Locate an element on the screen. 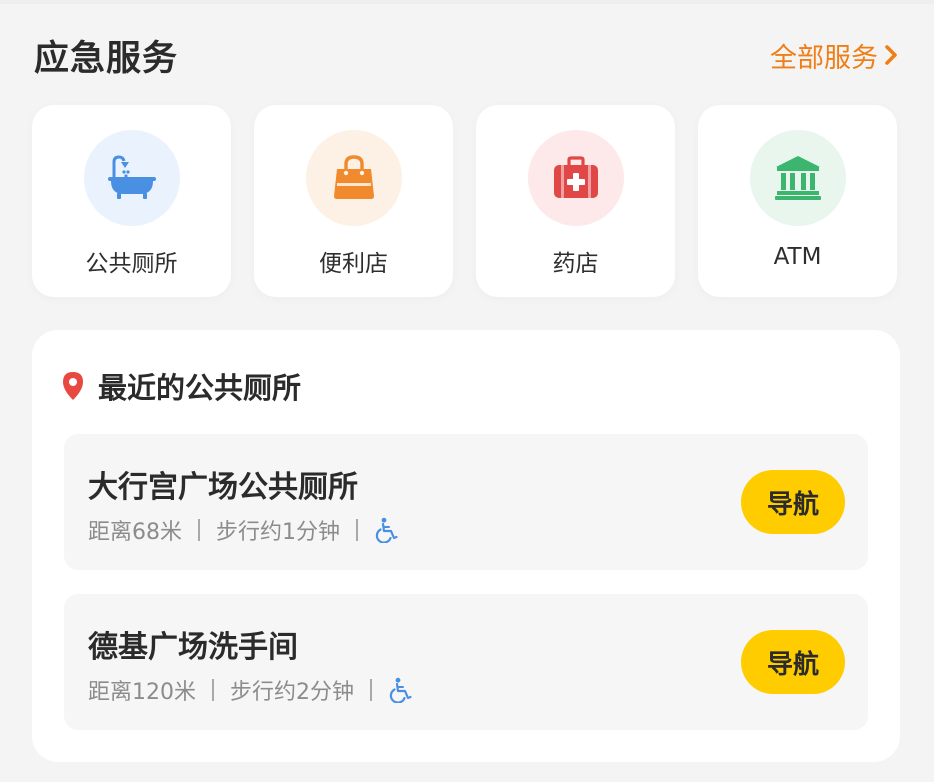  service-card-atm: ATM is located at coordinates (797, 201).